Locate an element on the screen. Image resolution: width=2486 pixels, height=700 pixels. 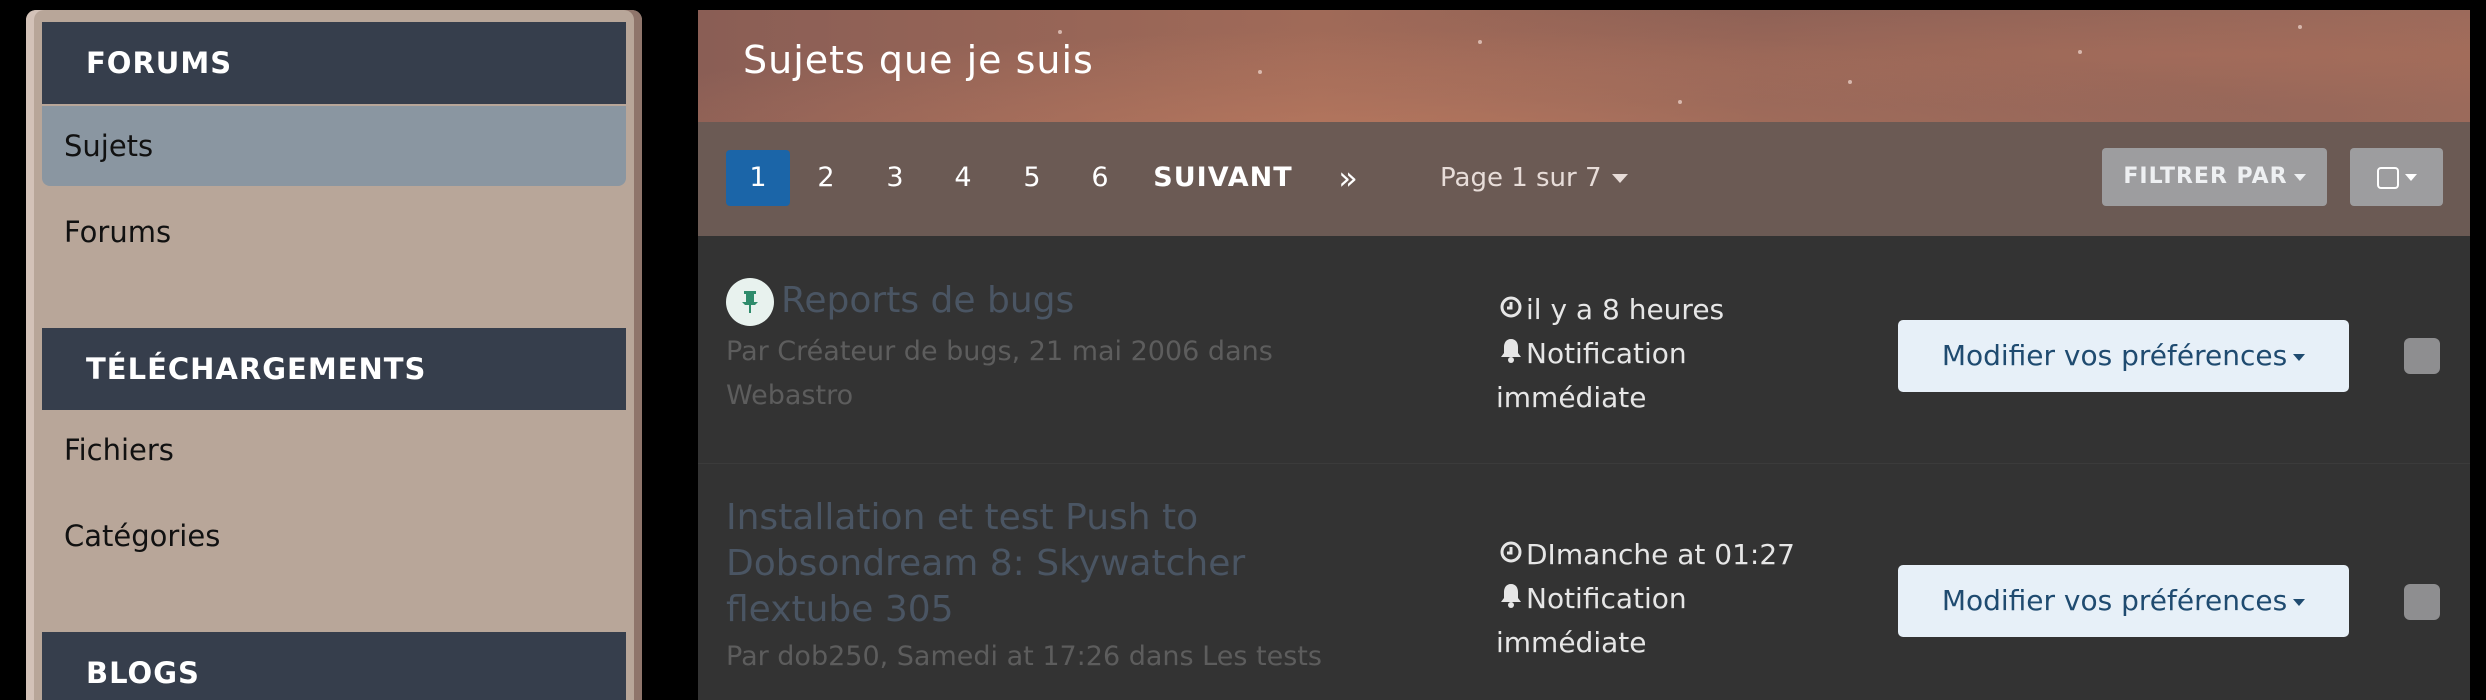
checkbox-icon is located at coordinates (2387, 177).